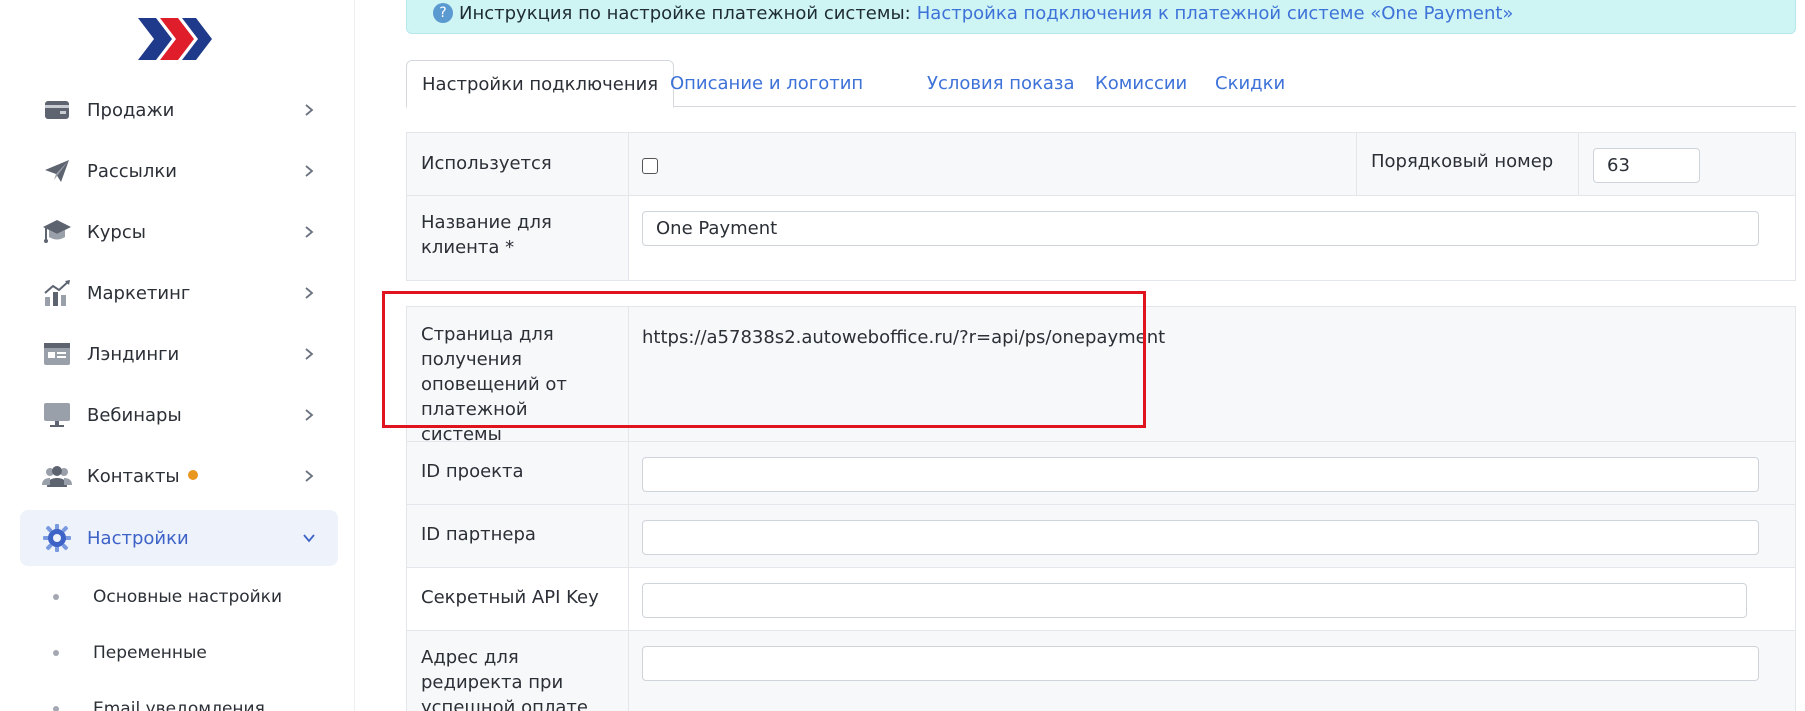 The height and width of the screenshot is (711, 1805). What do you see at coordinates (131, 110) in the screenshot?
I see `sidebar-item-label: Продажи` at bounding box center [131, 110].